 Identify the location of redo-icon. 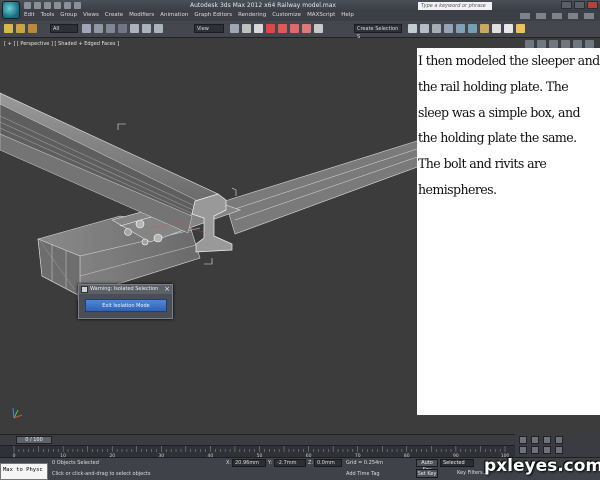
(67, 5).